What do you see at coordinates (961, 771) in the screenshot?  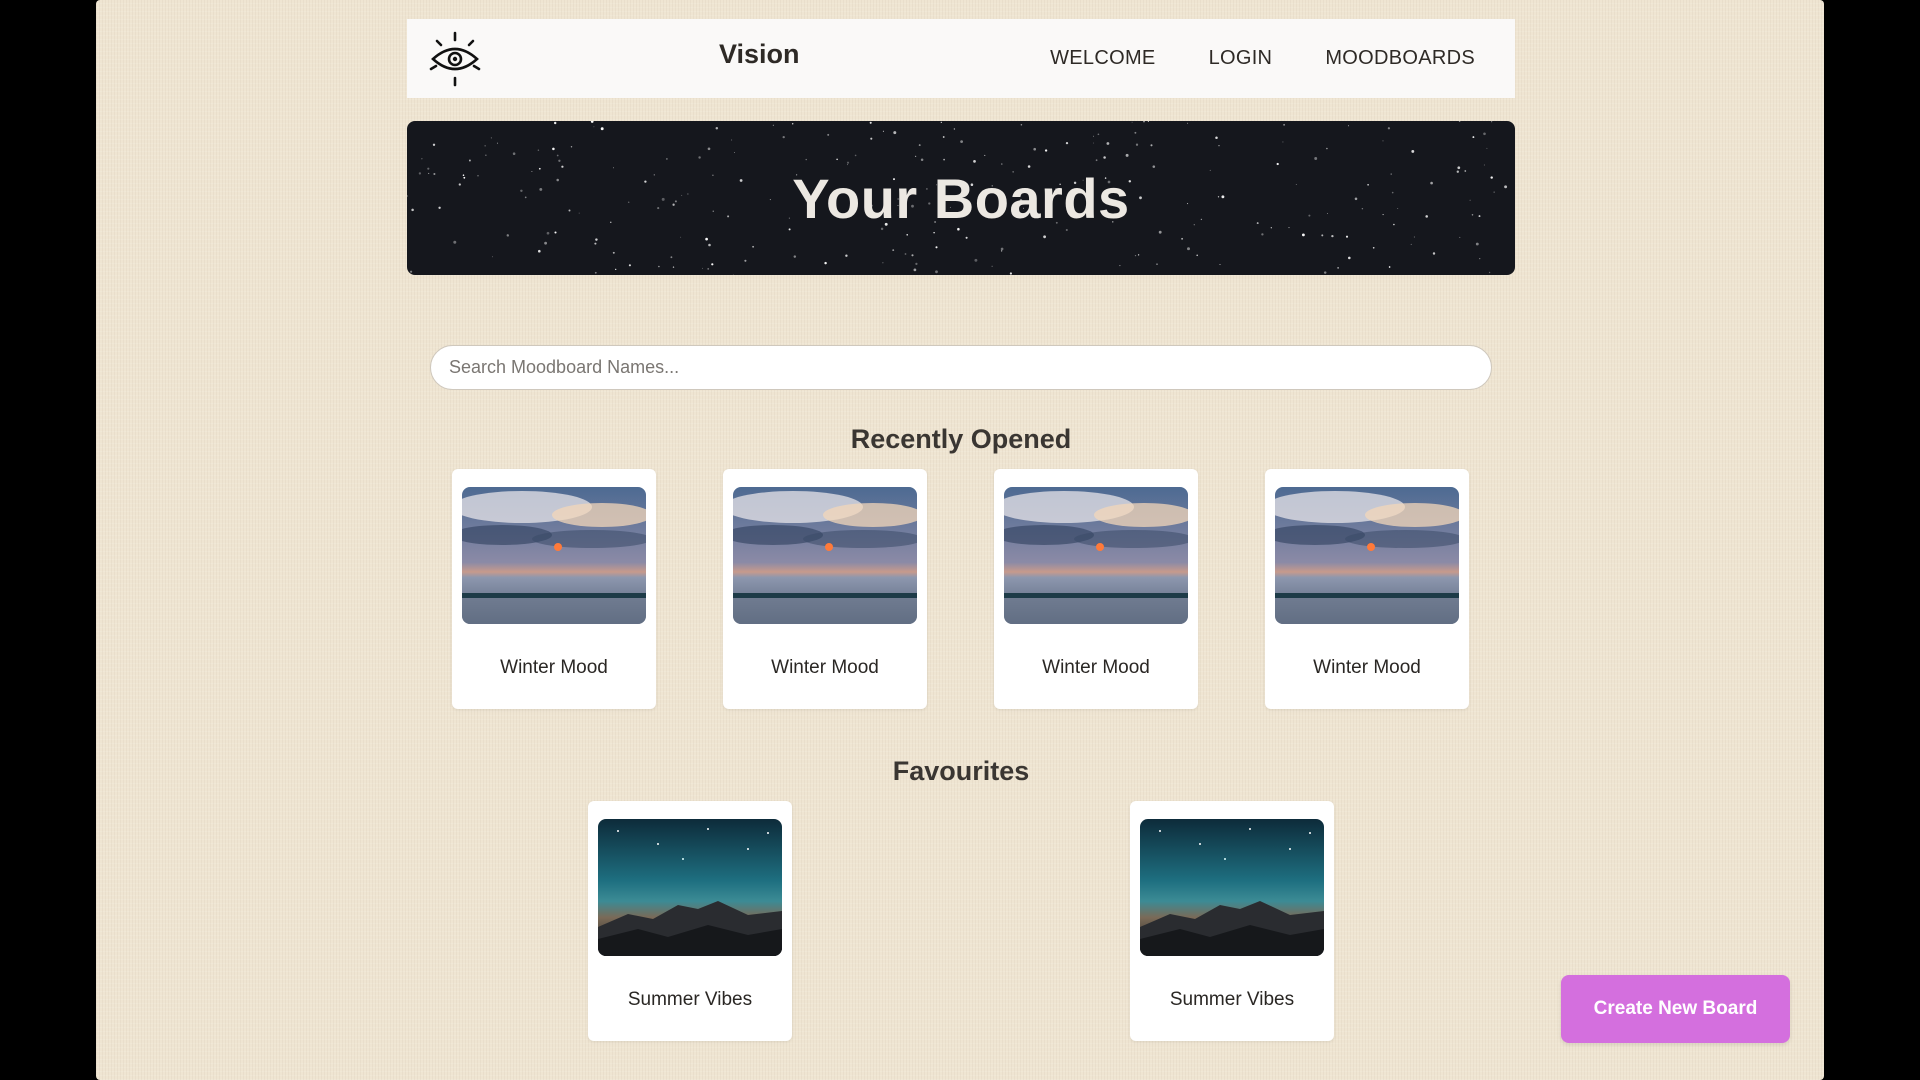 I see `favourites-heading: Favourites` at bounding box center [961, 771].